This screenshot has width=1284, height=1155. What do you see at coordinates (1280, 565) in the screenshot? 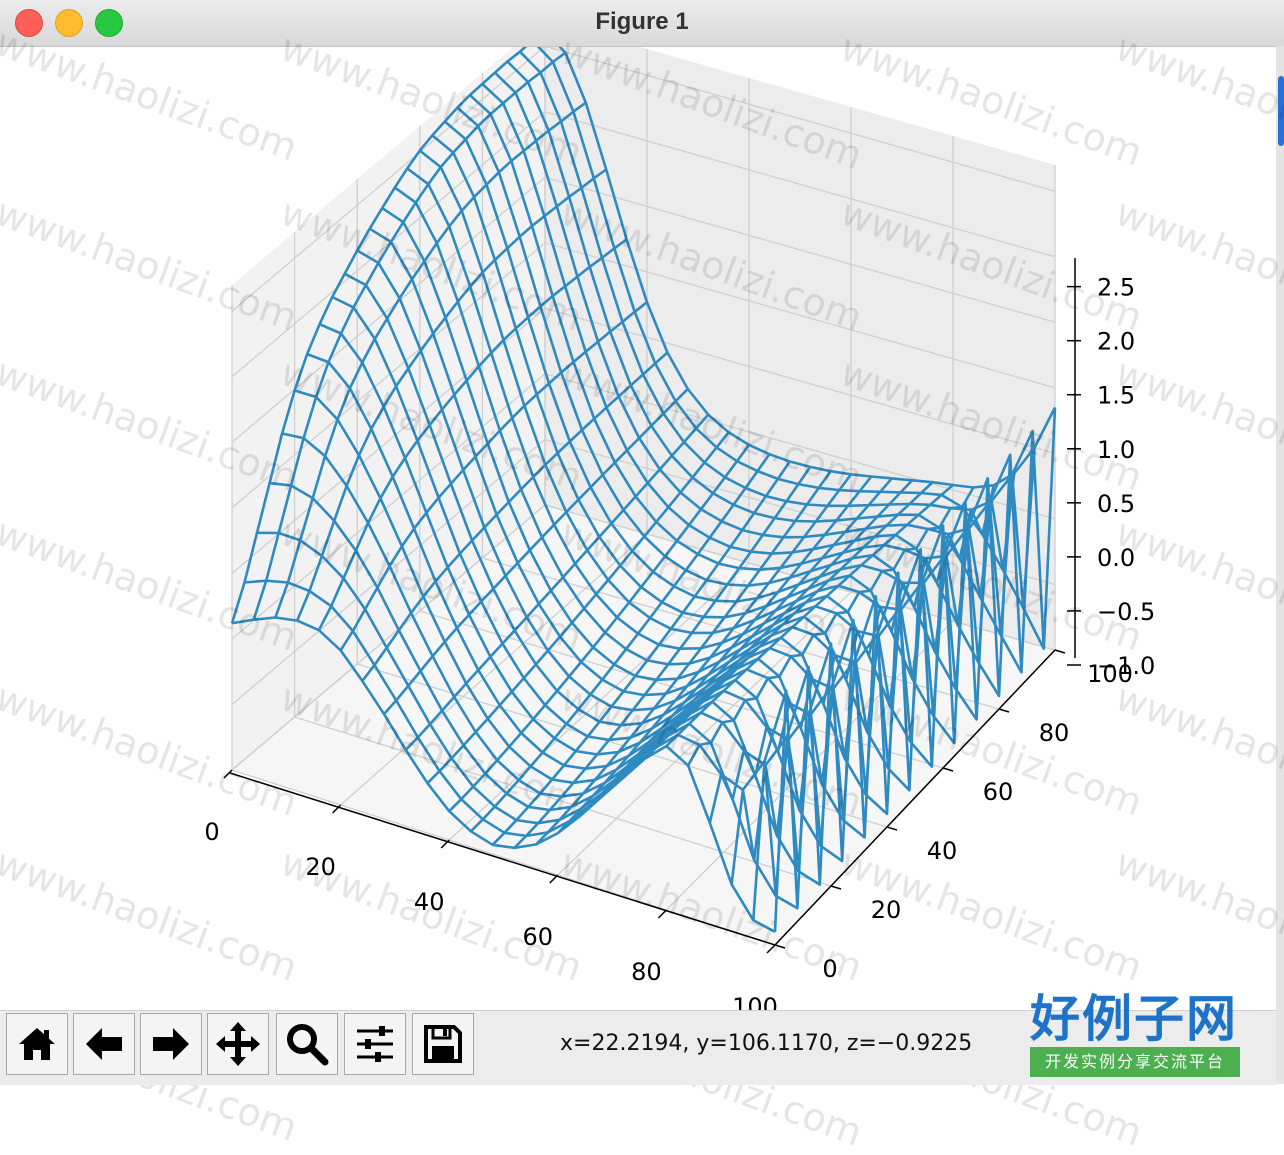
I see `window-scrollbar` at bounding box center [1280, 565].